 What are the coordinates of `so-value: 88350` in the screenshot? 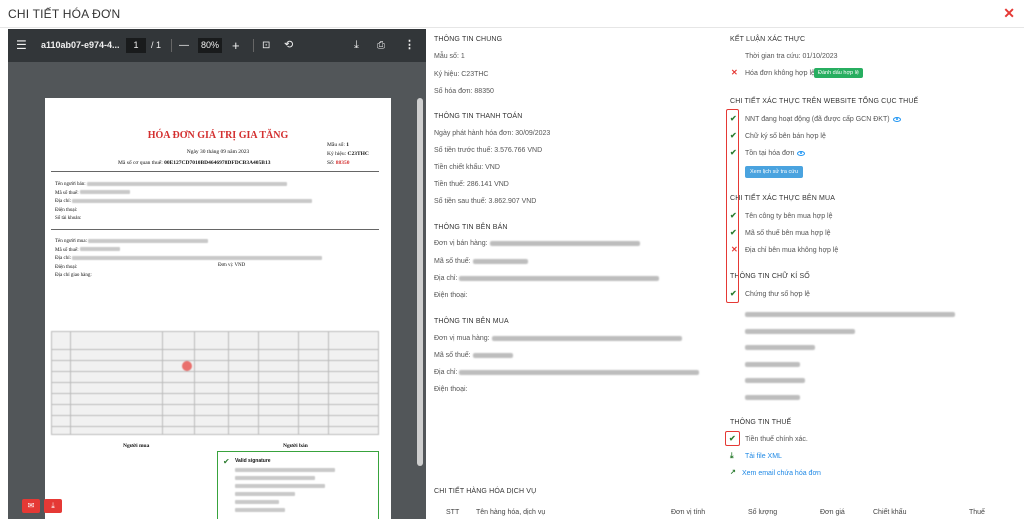 It's located at (342, 163).